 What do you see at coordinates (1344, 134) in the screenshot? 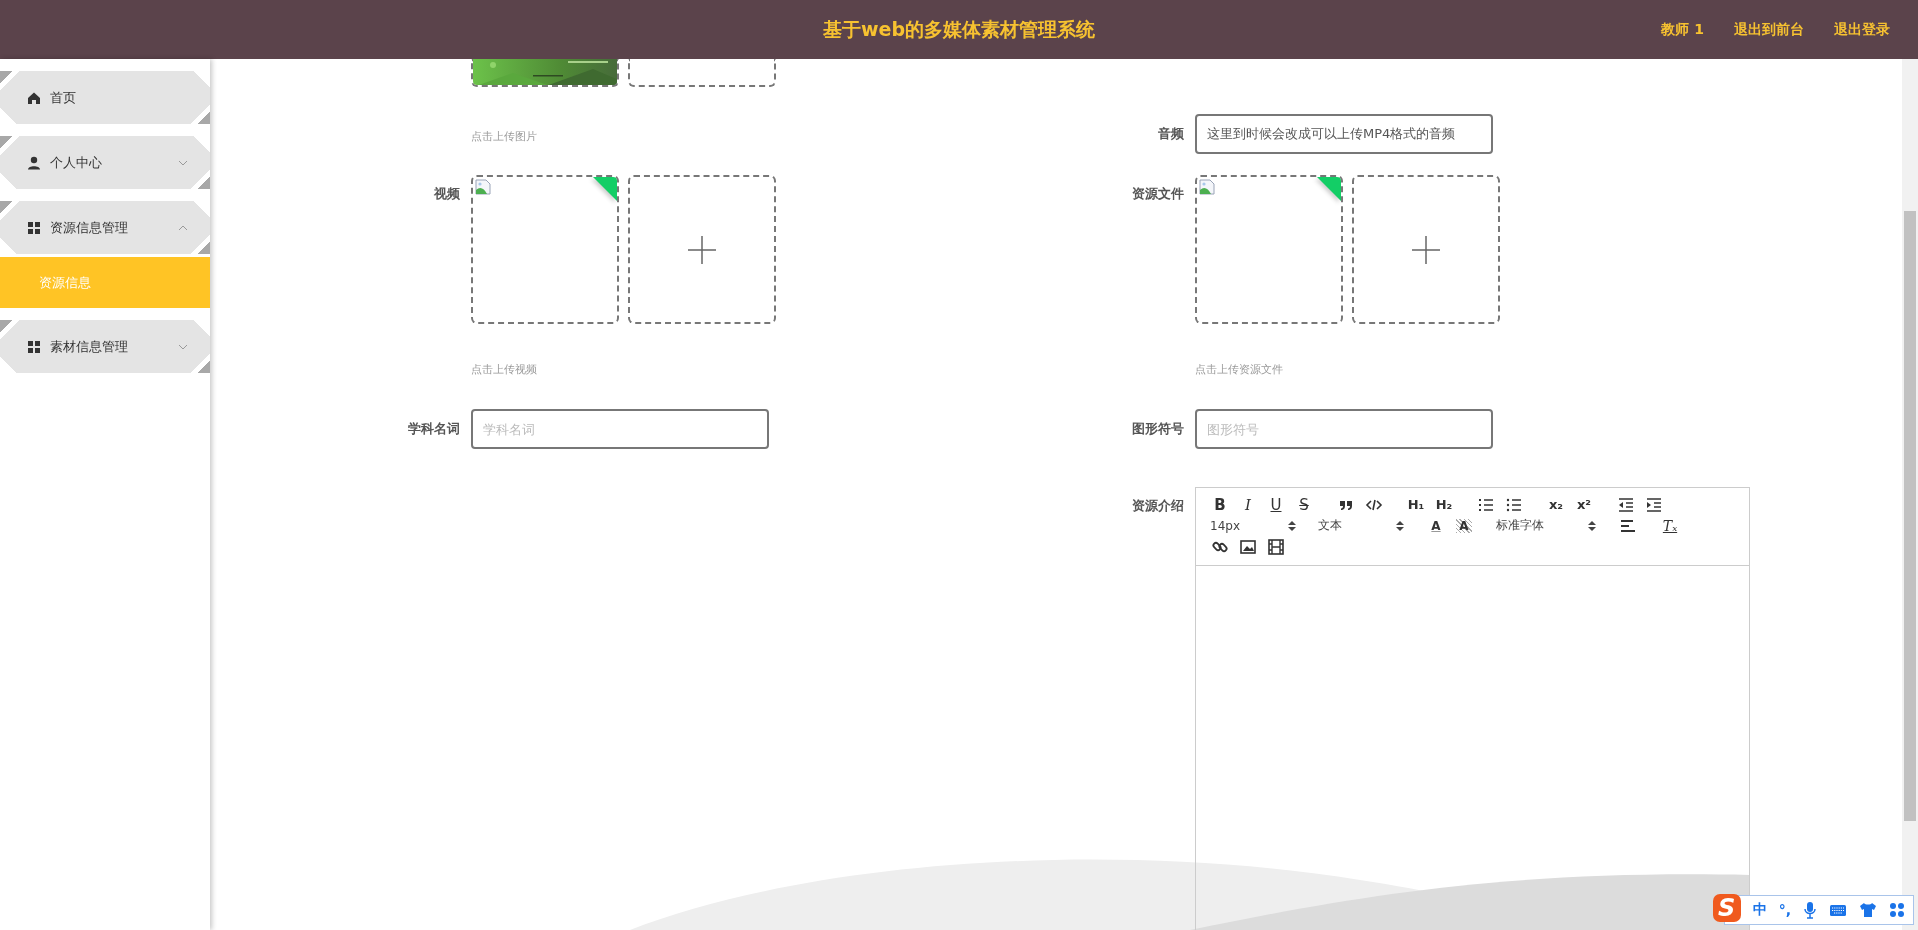
I see `input-field: 这里到时候会改成可以上传MP4格式的音频` at bounding box center [1344, 134].